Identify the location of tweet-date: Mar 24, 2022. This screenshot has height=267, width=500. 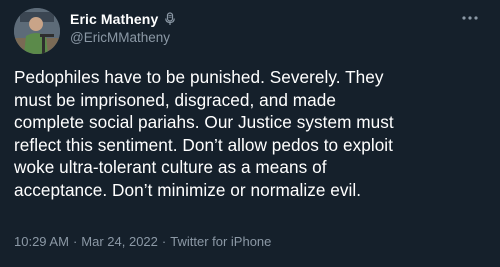
(119, 241).